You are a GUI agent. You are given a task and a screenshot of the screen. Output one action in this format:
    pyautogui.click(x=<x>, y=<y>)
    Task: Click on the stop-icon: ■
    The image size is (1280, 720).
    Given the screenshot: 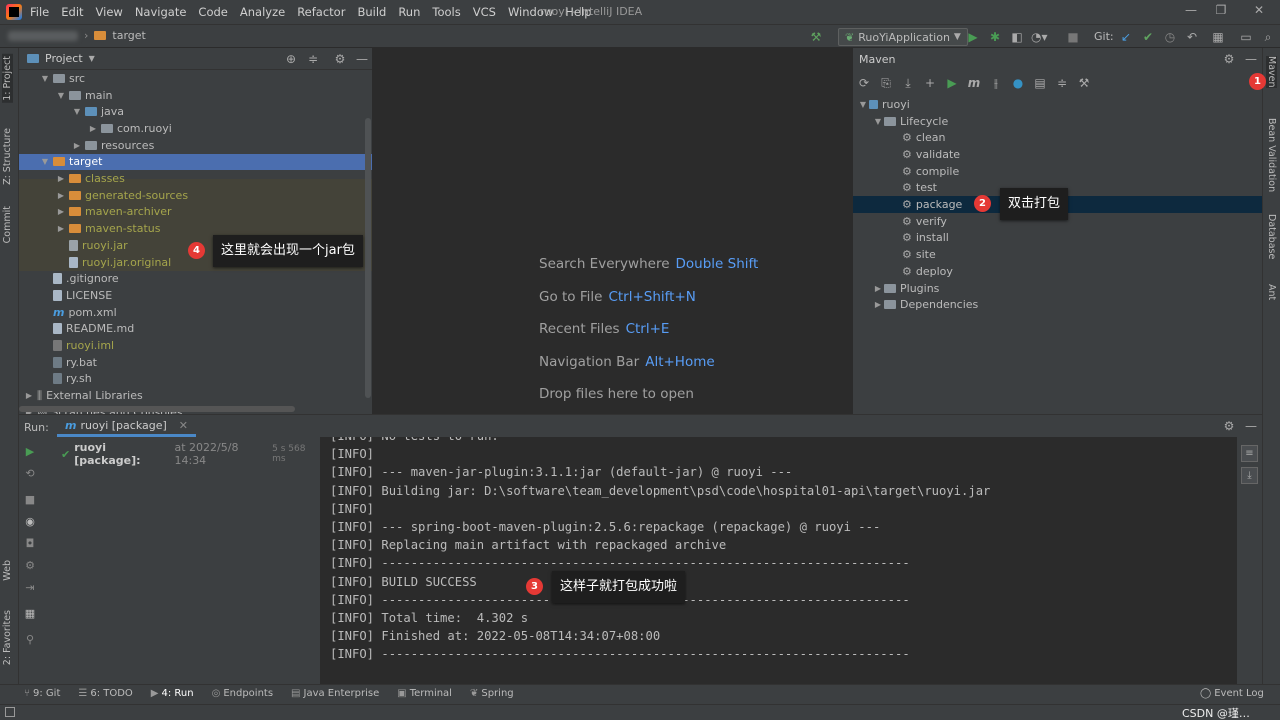 What is the action you would take?
    pyautogui.click(x=30, y=501)
    